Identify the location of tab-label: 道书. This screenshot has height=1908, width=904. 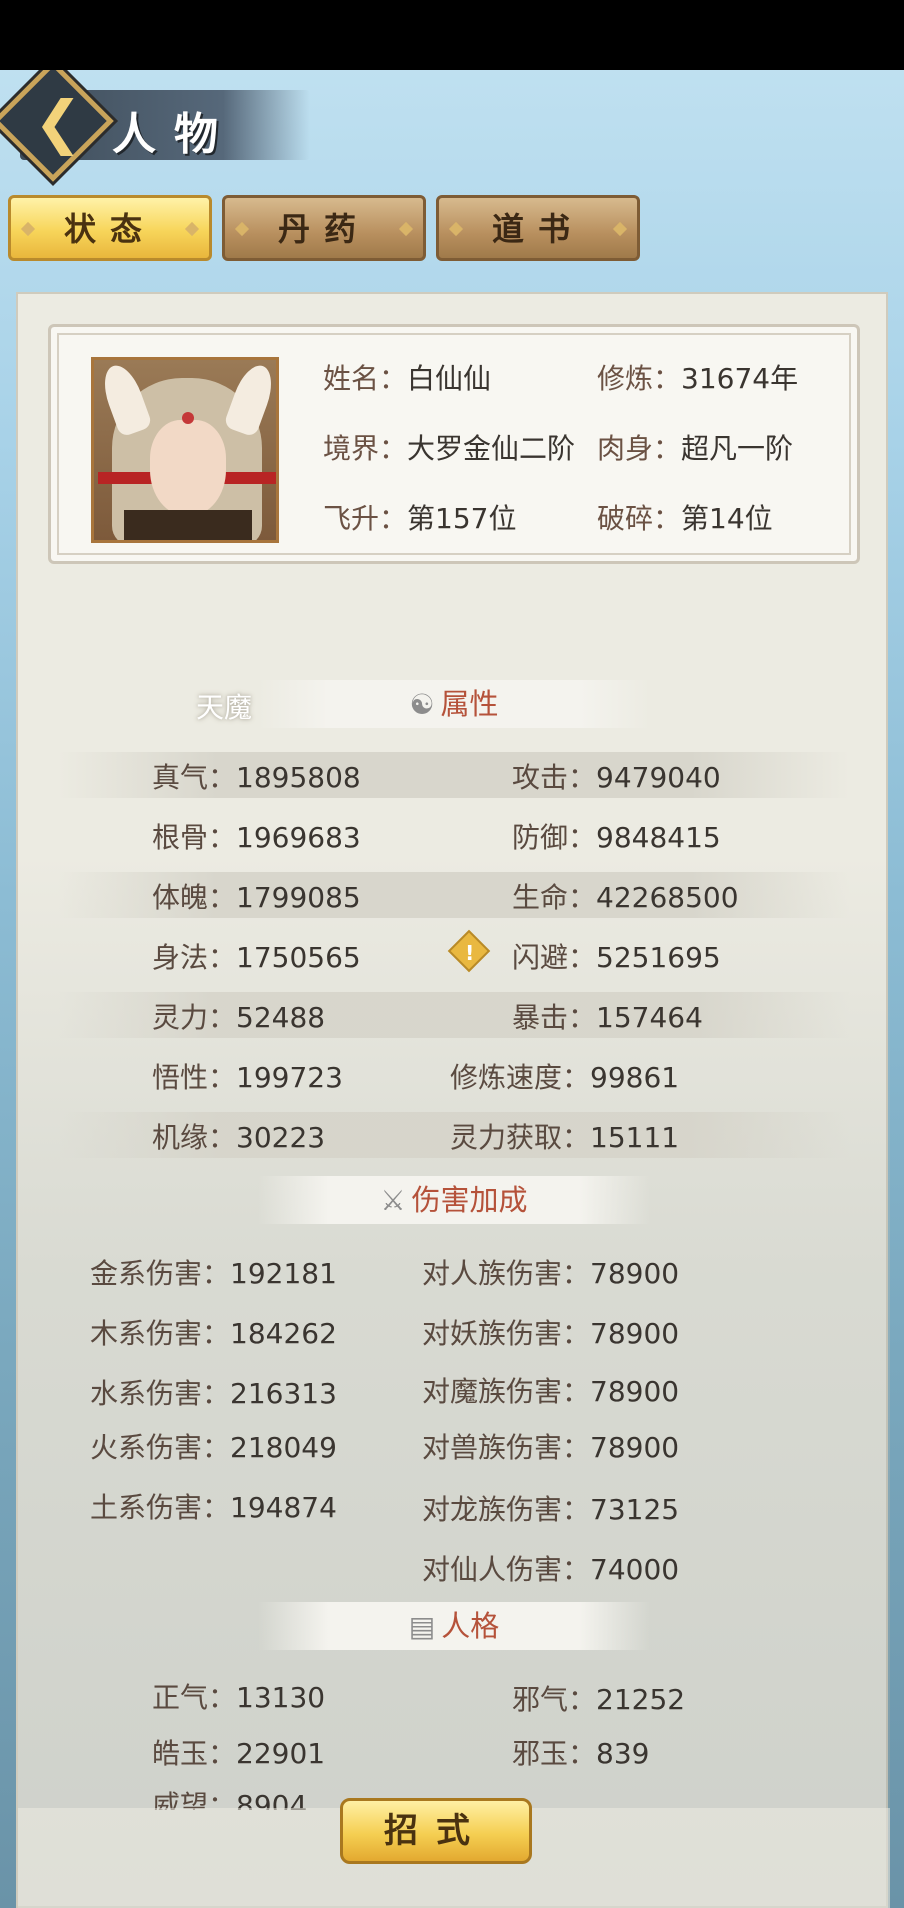
(537, 229).